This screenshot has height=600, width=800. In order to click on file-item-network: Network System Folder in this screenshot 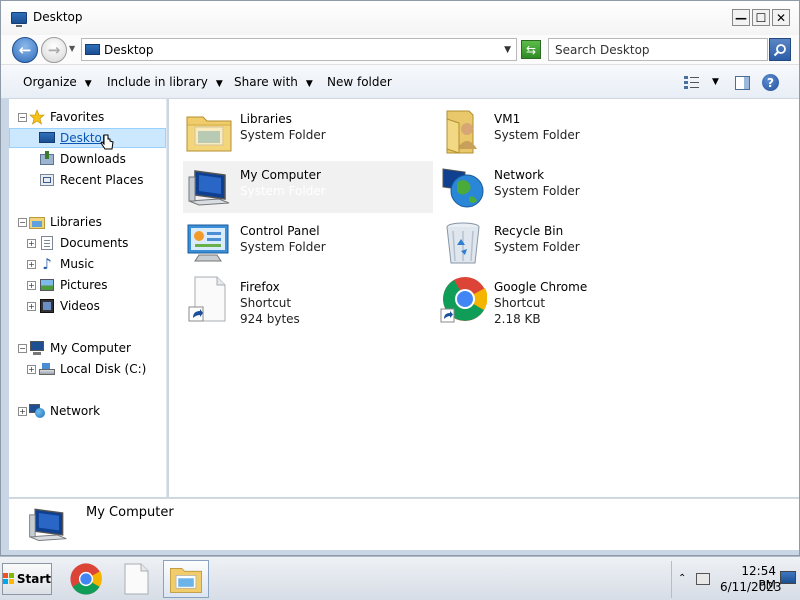, I will do `click(562, 187)`.